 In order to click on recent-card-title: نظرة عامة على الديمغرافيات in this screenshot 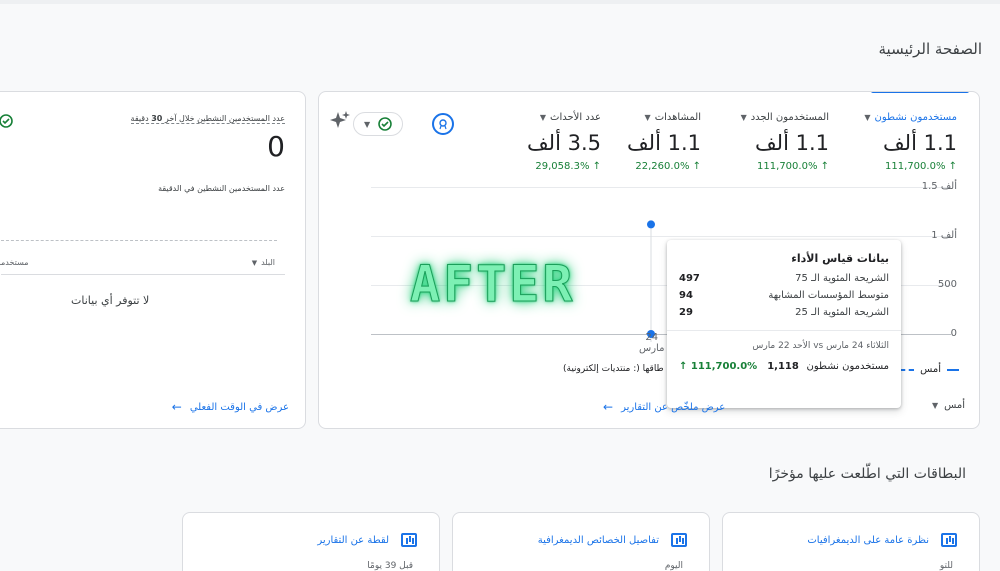, I will do `click(868, 540)`.